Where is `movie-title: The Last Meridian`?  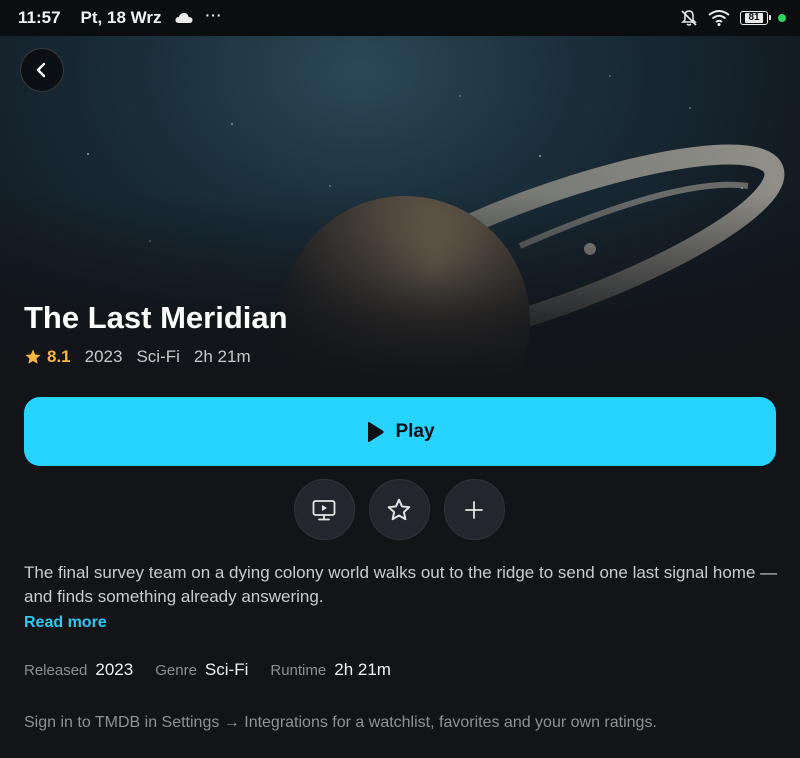 movie-title: The Last Meridian is located at coordinates (156, 317).